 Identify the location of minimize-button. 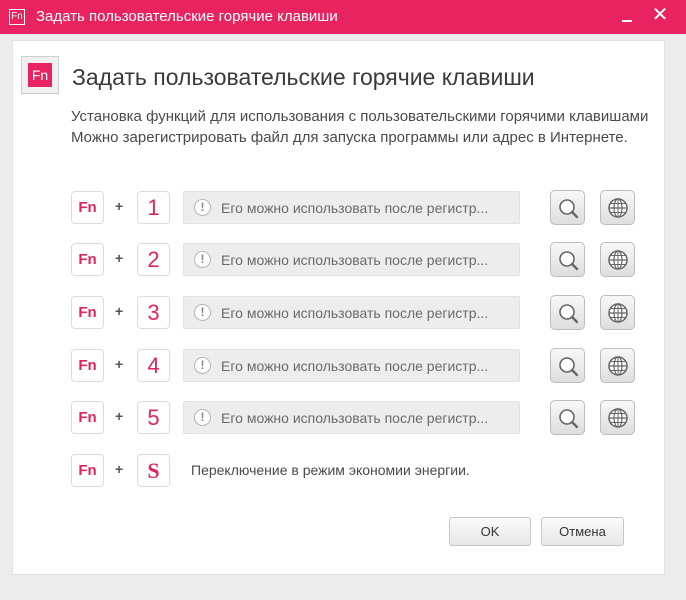
(627, 16).